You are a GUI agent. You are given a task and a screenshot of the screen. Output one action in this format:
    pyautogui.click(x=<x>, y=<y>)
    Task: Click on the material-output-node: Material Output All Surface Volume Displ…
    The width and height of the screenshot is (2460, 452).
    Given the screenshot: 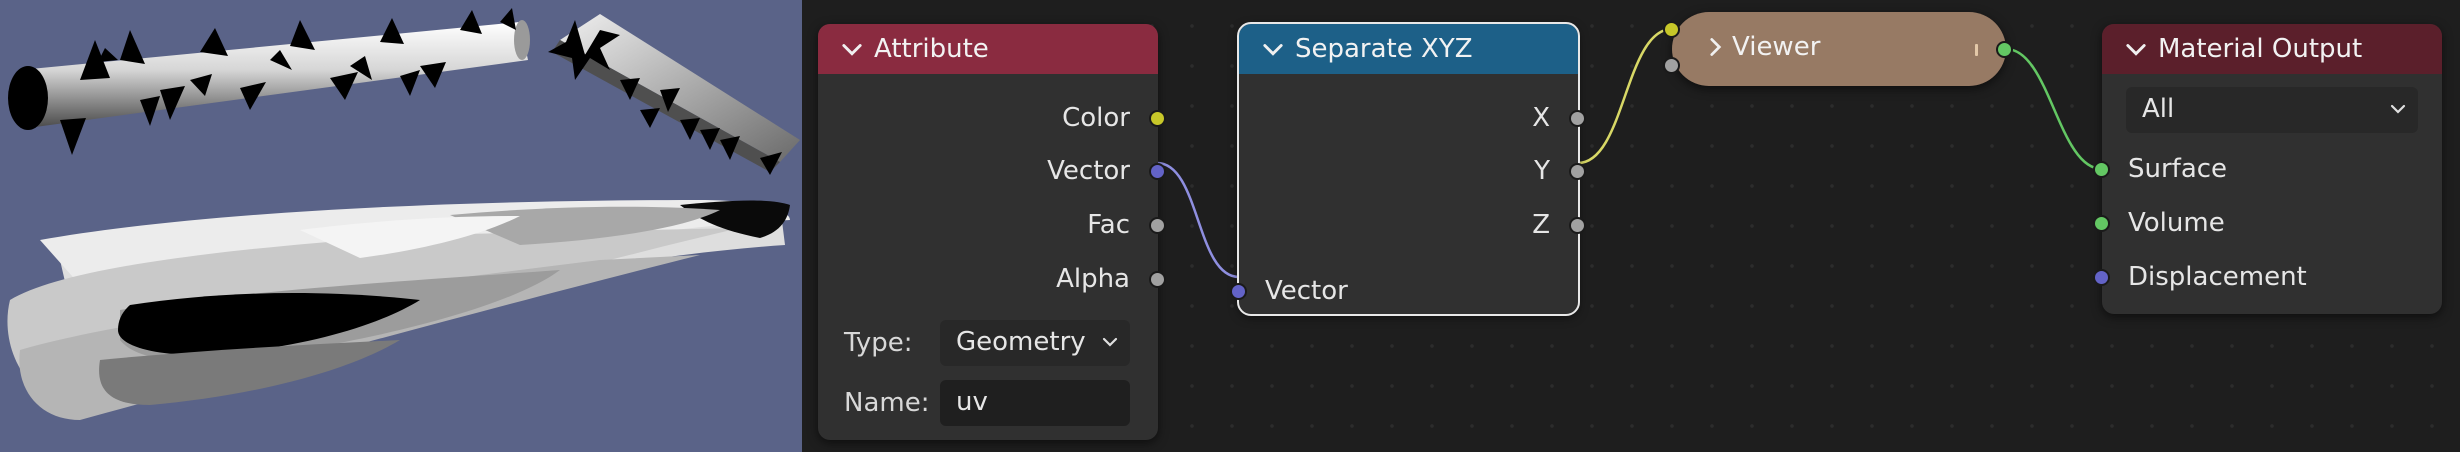 What is the action you would take?
    pyautogui.click(x=2267, y=169)
    